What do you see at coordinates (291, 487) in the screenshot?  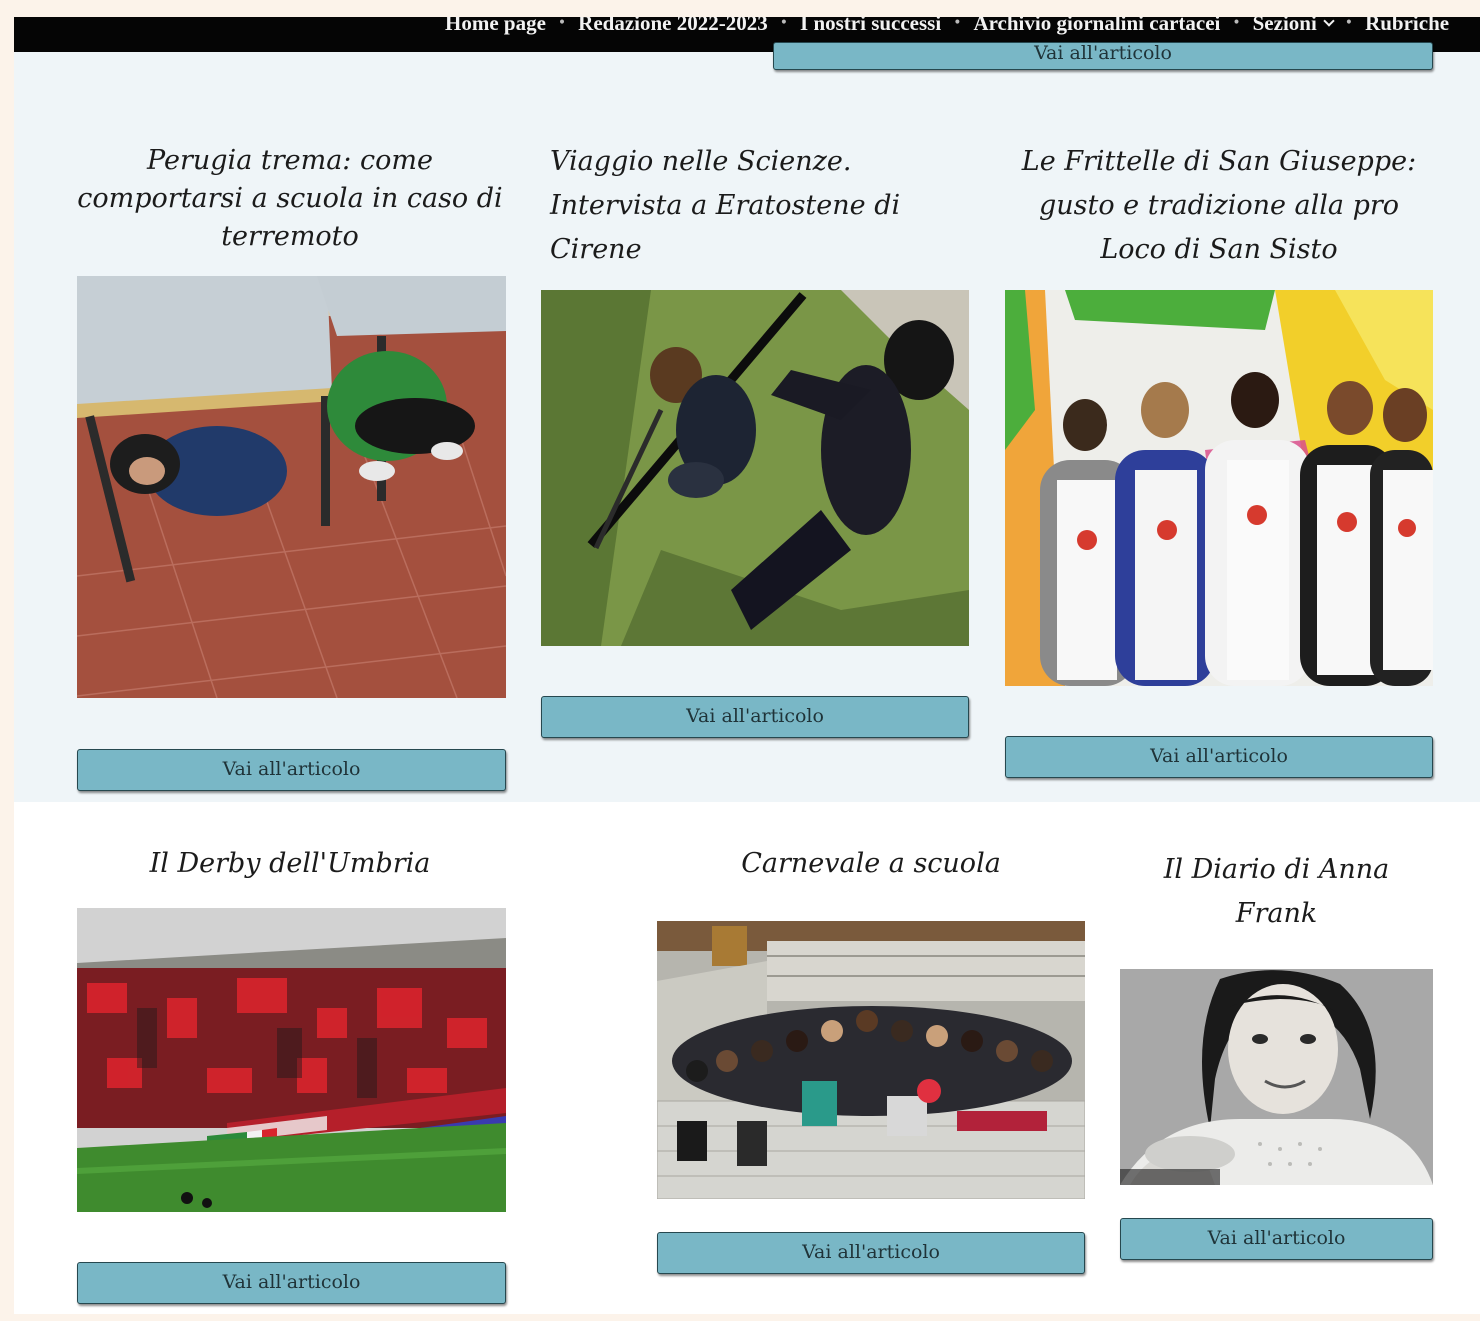 I see `students-under-desks-photo` at bounding box center [291, 487].